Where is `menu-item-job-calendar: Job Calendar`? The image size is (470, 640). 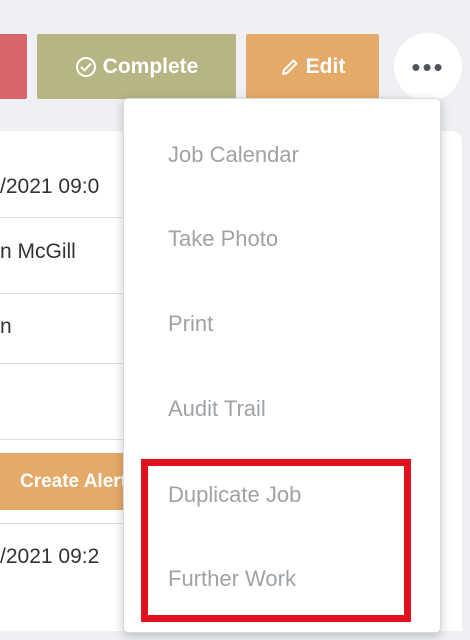 menu-item-job-calendar: Job Calendar is located at coordinates (233, 155).